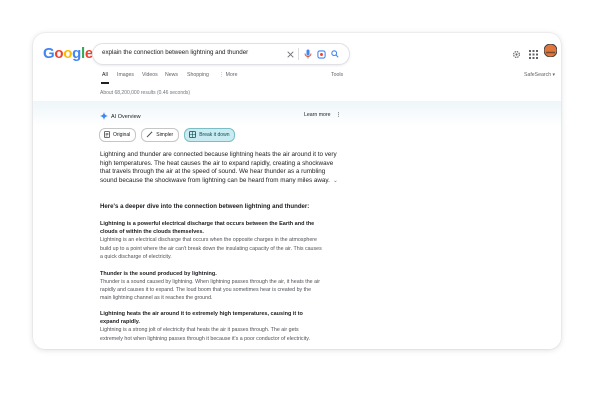  What do you see at coordinates (214, 135) in the screenshot?
I see `chip-label: Break it down` at bounding box center [214, 135].